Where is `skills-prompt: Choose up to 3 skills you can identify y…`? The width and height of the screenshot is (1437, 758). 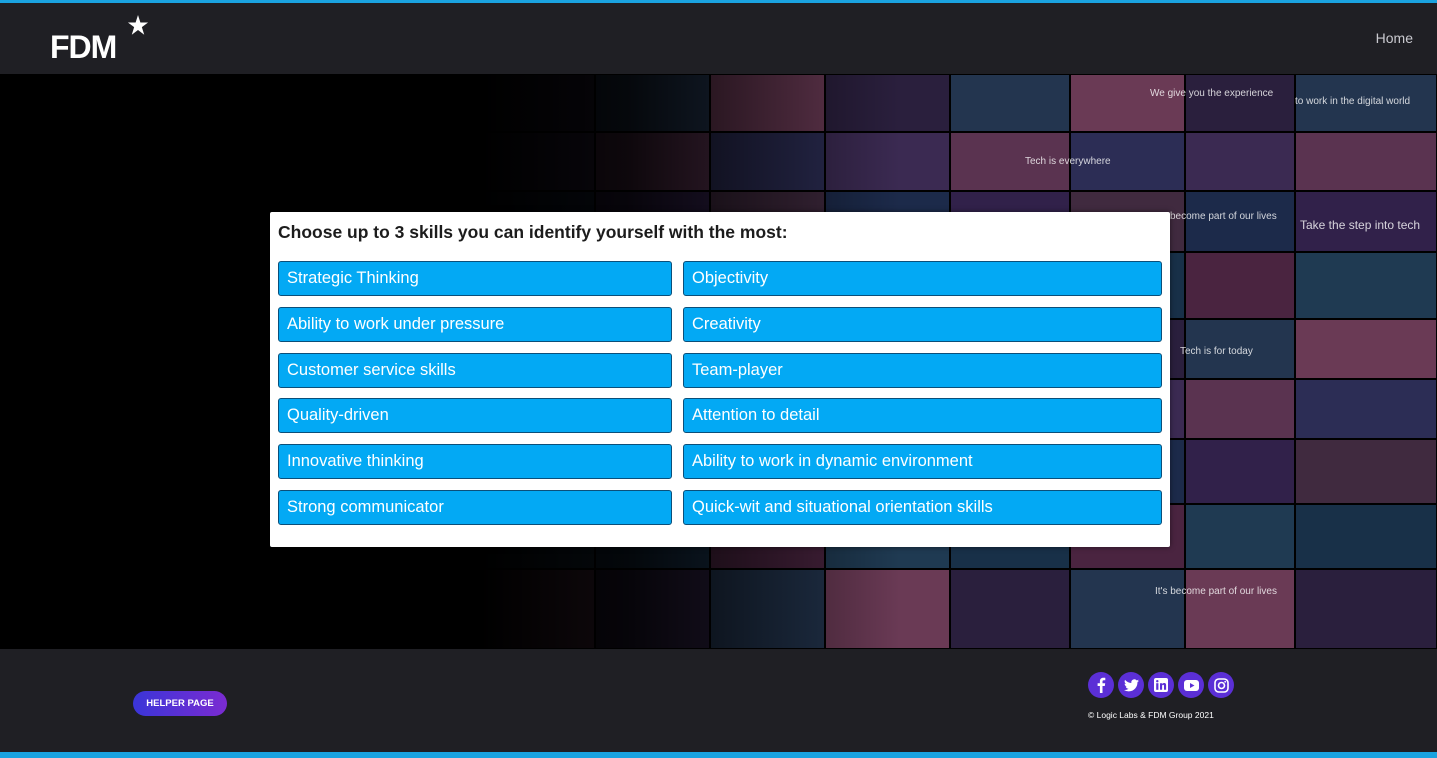
skills-prompt: Choose up to 3 skills you can identify y… is located at coordinates (533, 232).